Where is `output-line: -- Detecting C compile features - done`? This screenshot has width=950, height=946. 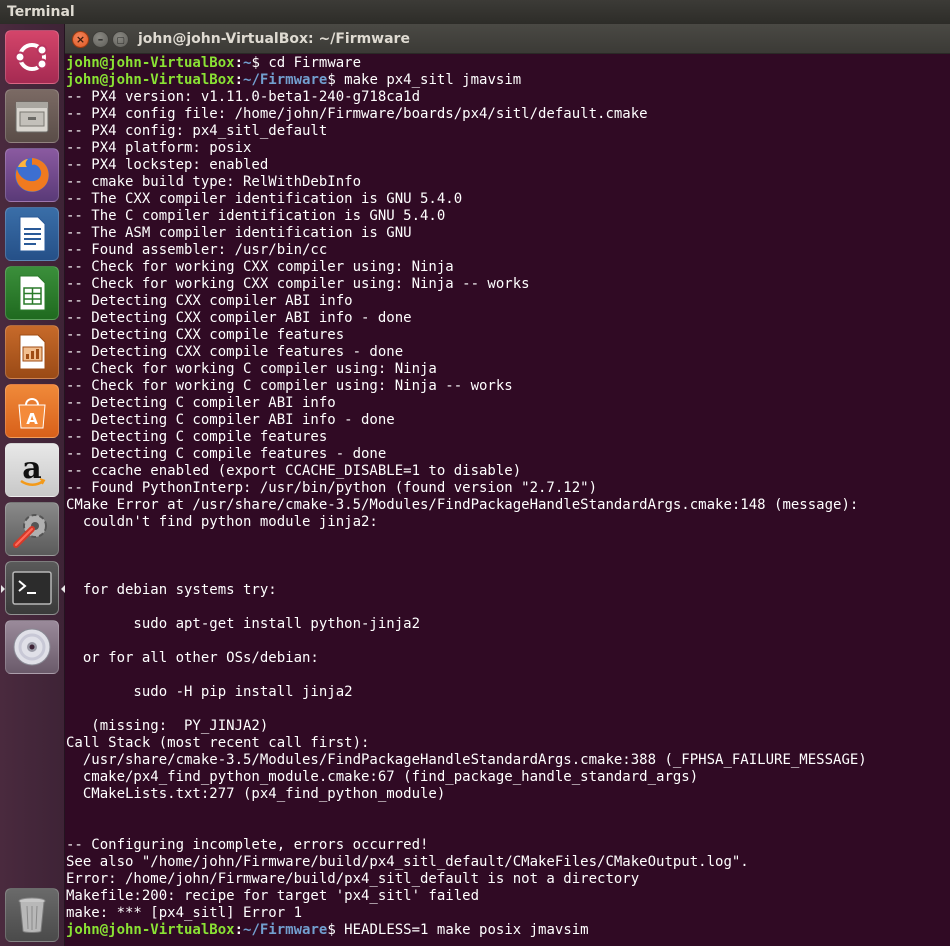 output-line: -- Detecting C compile features - done is located at coordinates (226, 454).